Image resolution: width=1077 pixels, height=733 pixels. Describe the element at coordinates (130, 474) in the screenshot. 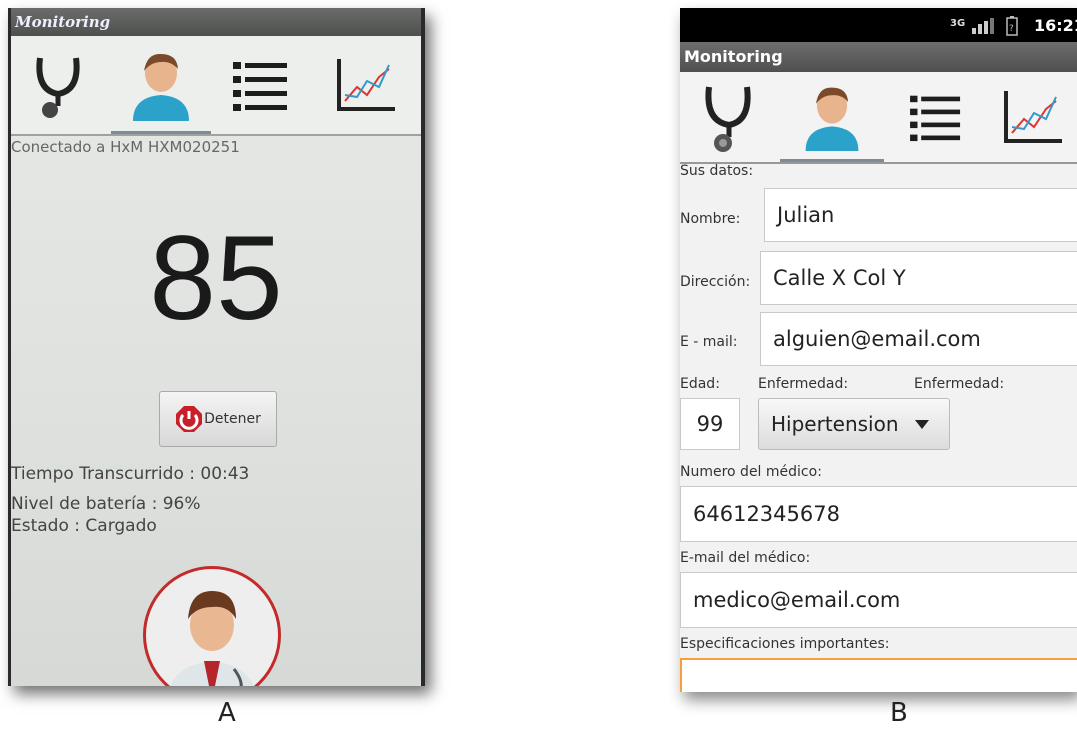

I see `elapsed-time: Tiempo Transcurrido : 00:43` at that location.